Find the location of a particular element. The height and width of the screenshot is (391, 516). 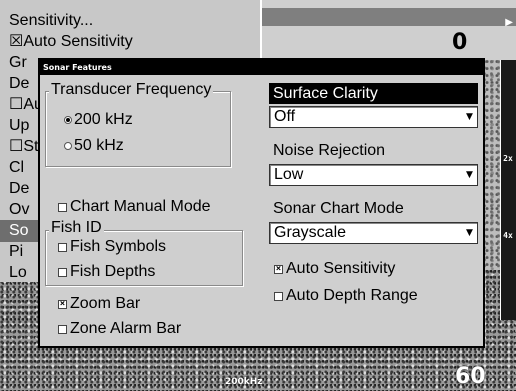

sonar-chart-mode-label: Sonar Chart Mode is located at coordinates (338, 208).